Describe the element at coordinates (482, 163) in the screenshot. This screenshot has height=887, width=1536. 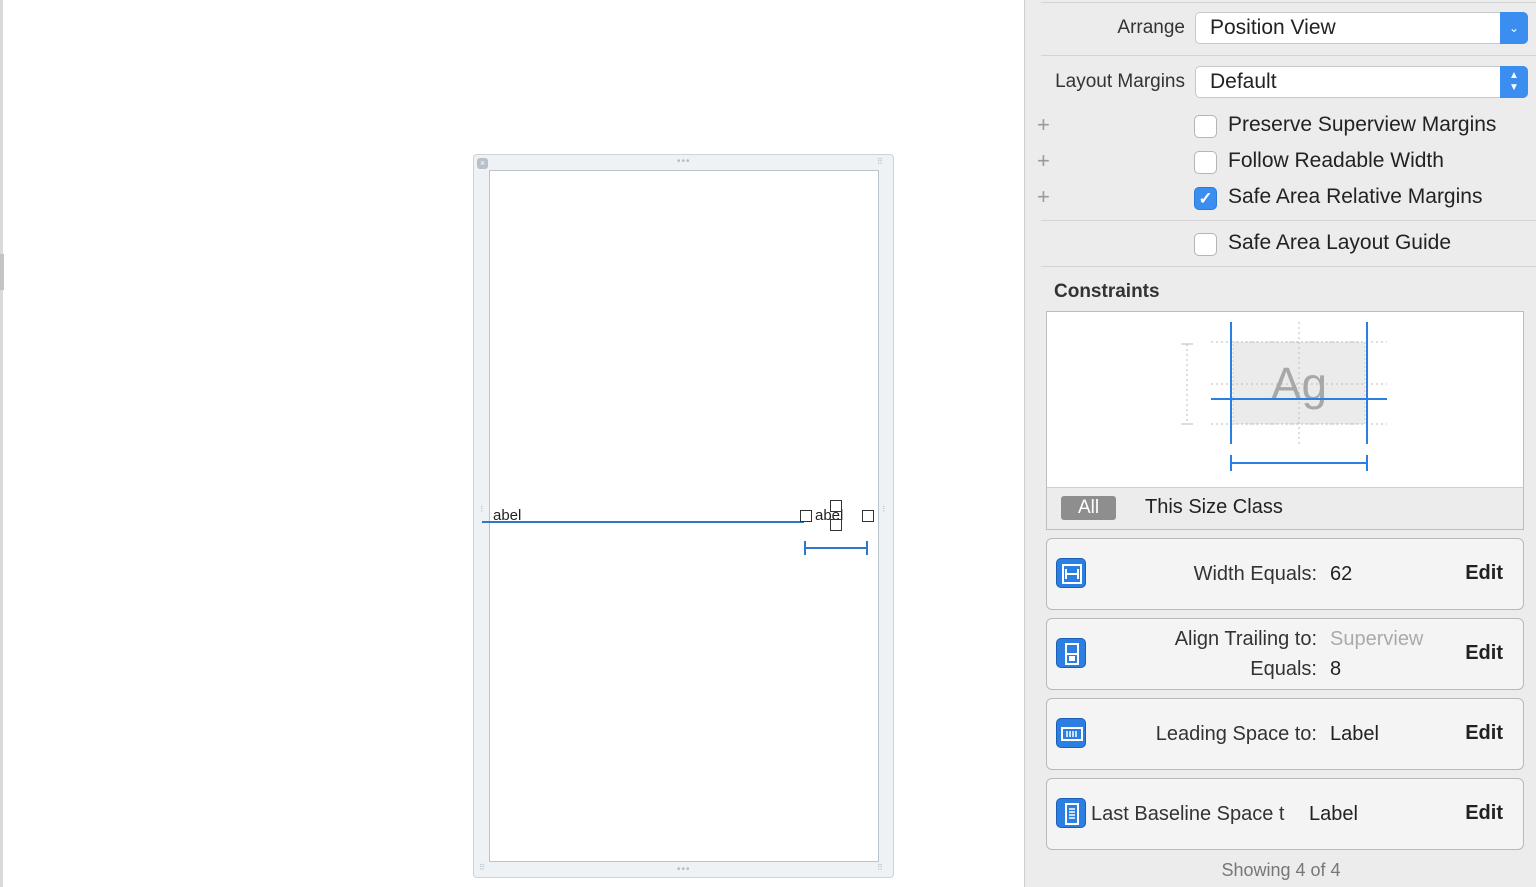
I see `scene-close-icon: ×` at that location.